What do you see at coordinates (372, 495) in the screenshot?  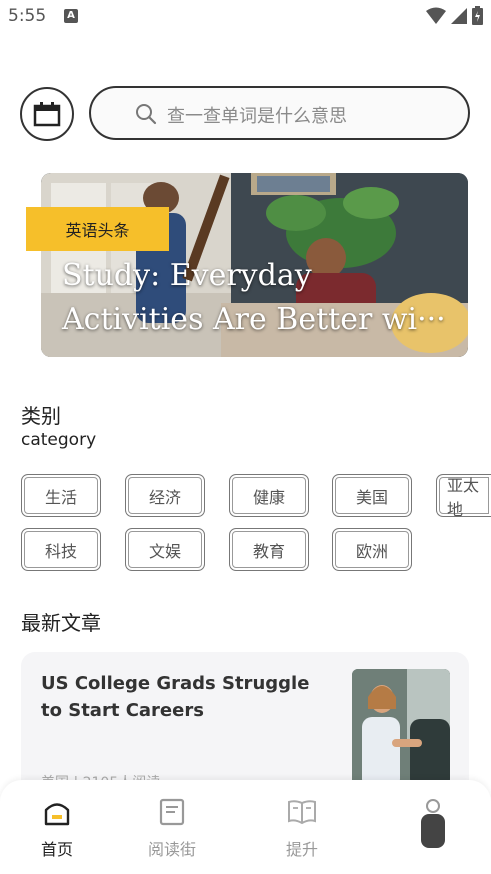 I see `category-chip: 美国` at bounding box center [372, 495].